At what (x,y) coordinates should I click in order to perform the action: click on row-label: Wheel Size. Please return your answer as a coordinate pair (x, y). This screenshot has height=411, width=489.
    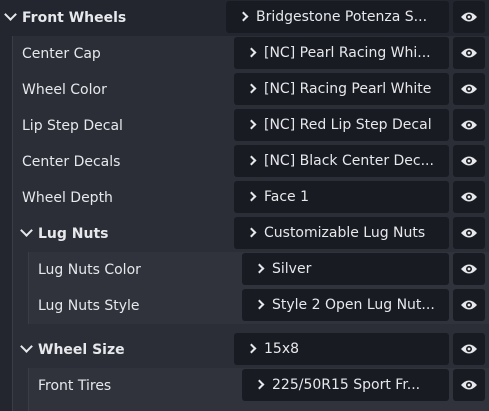
    Looking at the image, I should click on (81, 350).